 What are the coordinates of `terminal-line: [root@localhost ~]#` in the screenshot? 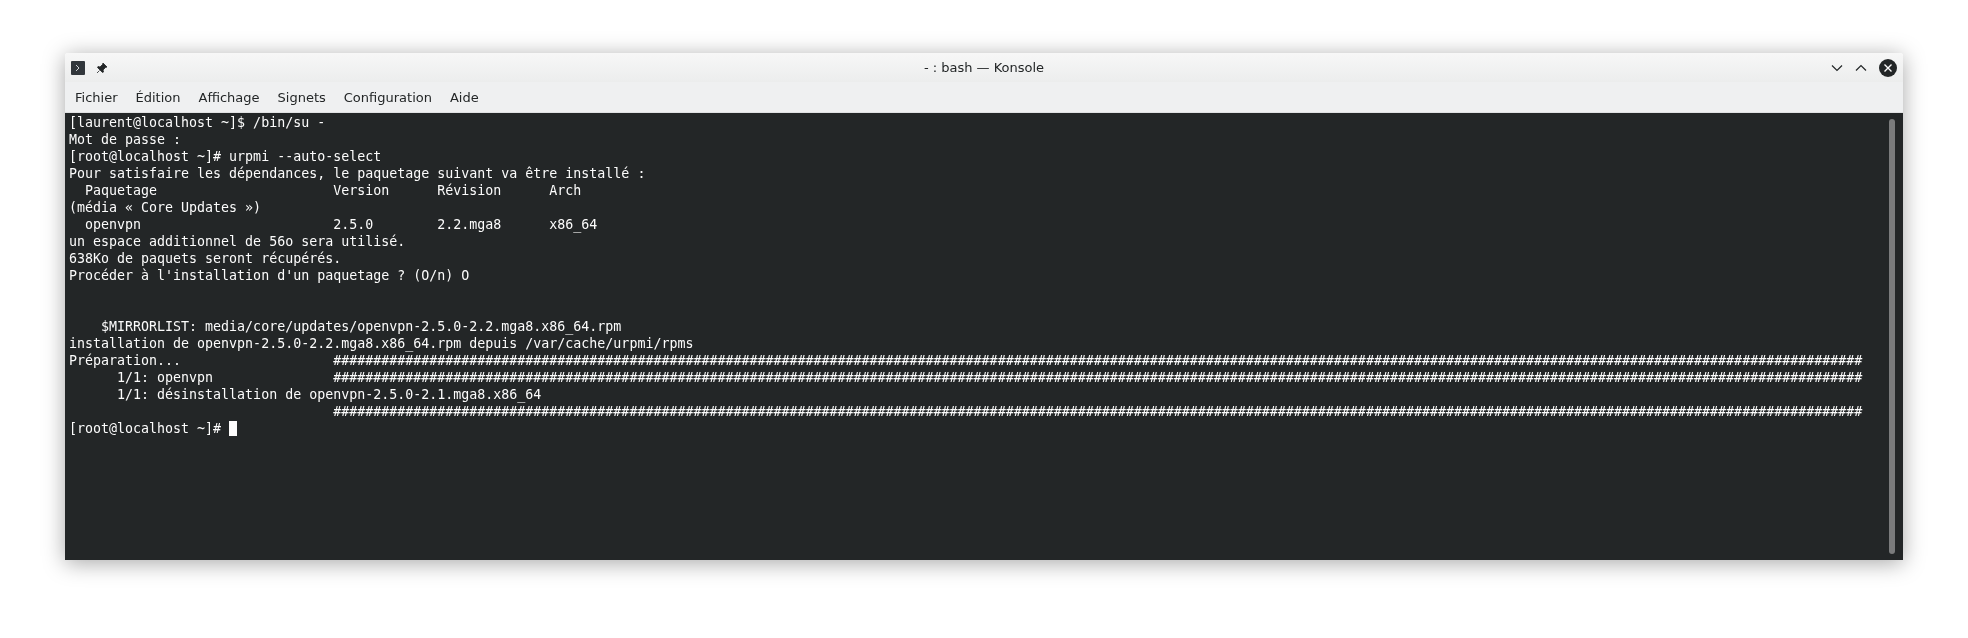 It's located at (146, 428).